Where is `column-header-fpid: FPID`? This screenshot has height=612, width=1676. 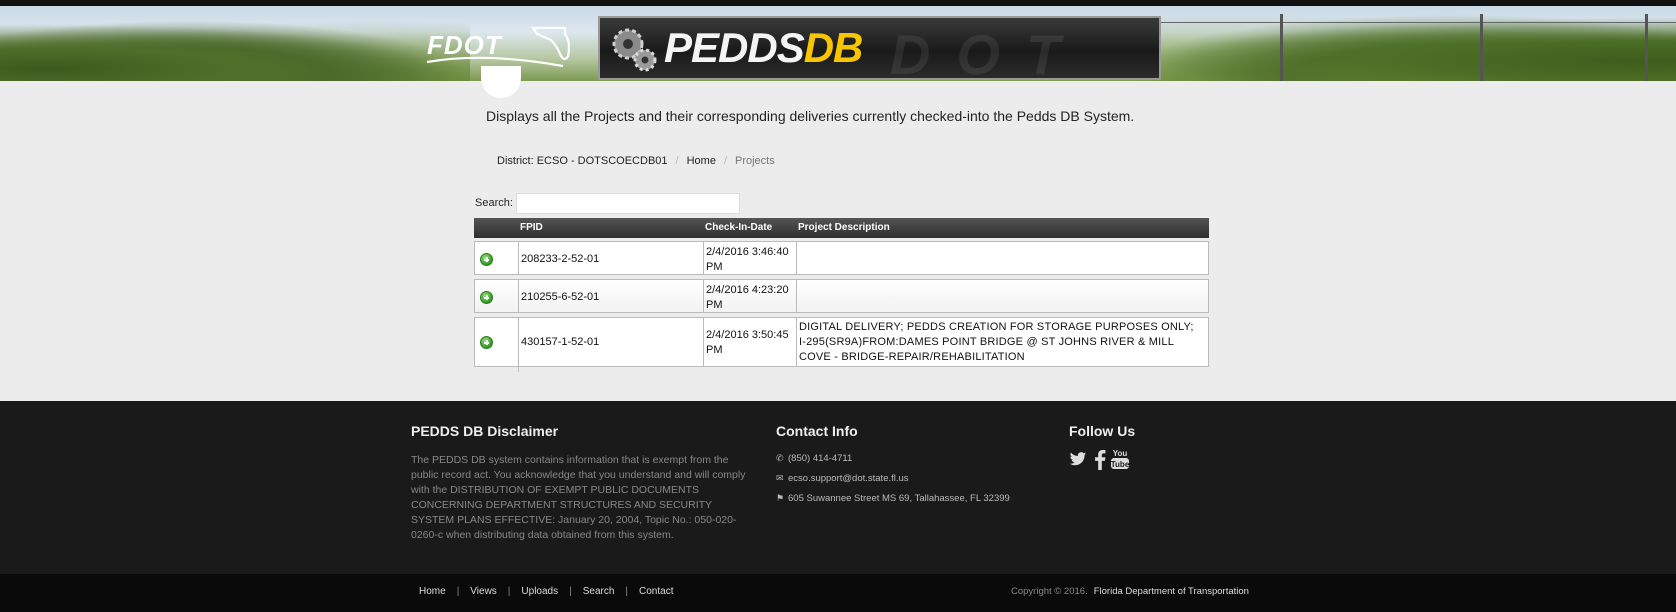
column-header-fpid: FPID is located at coordinates (531, 227).